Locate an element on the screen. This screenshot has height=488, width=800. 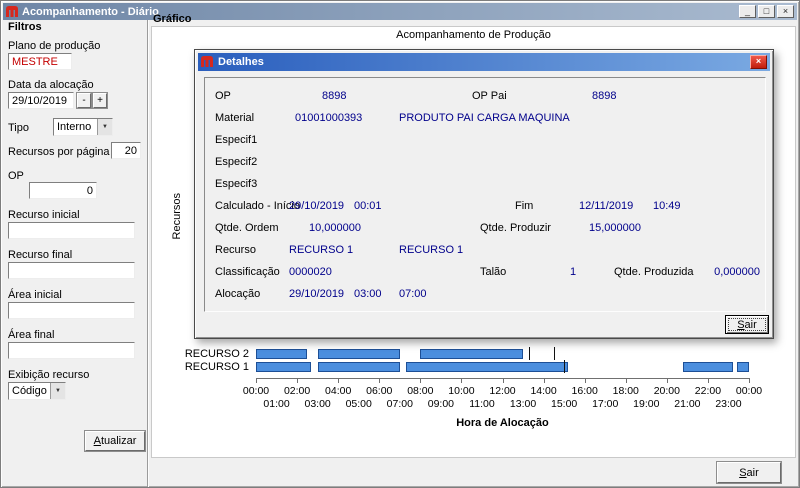
time-marker is located at coordinates (530, 353).